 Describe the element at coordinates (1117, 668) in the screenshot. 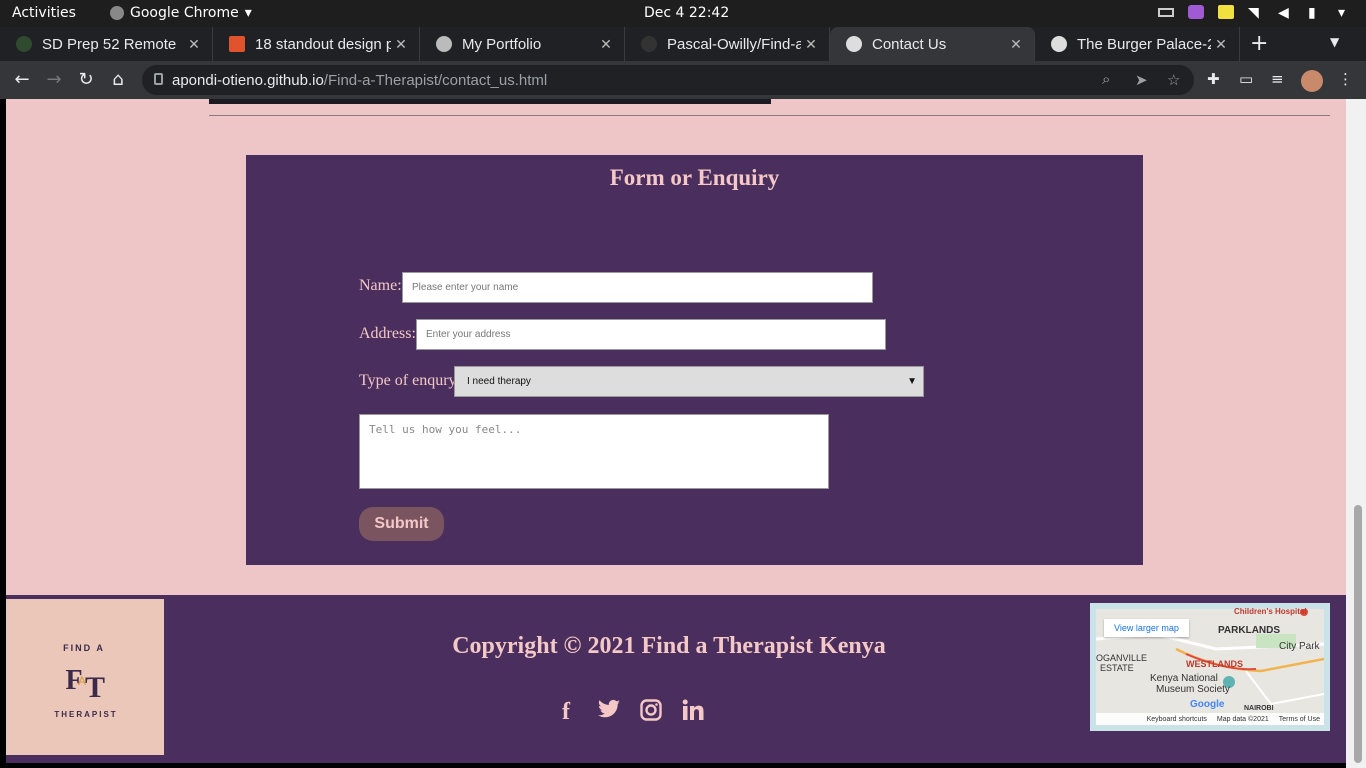

I see `map-label: ESTATE` at that location.